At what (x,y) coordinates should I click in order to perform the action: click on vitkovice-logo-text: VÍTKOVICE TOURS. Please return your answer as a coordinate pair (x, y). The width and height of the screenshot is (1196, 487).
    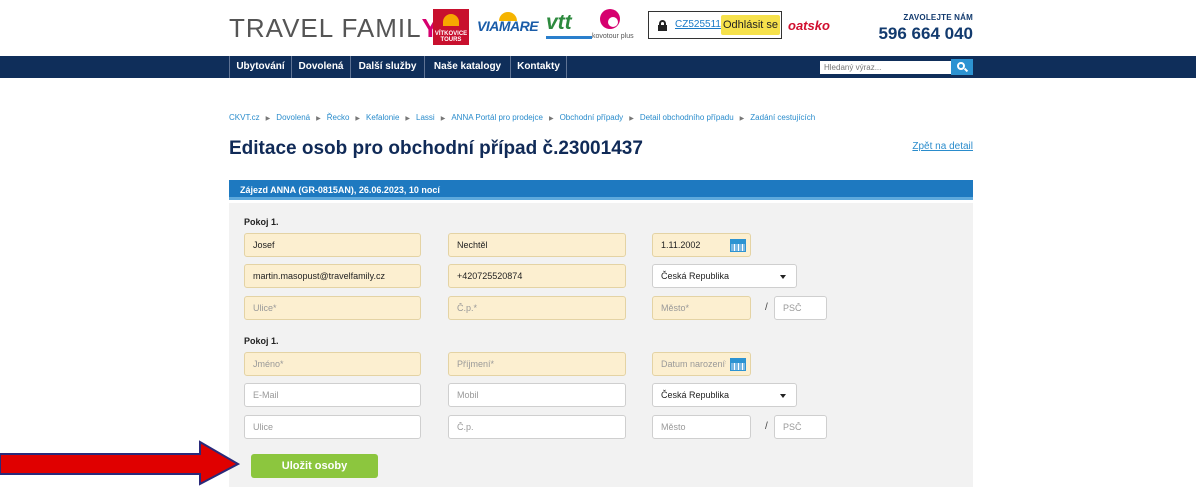
    Looking at the image, I should click on (451, 37).